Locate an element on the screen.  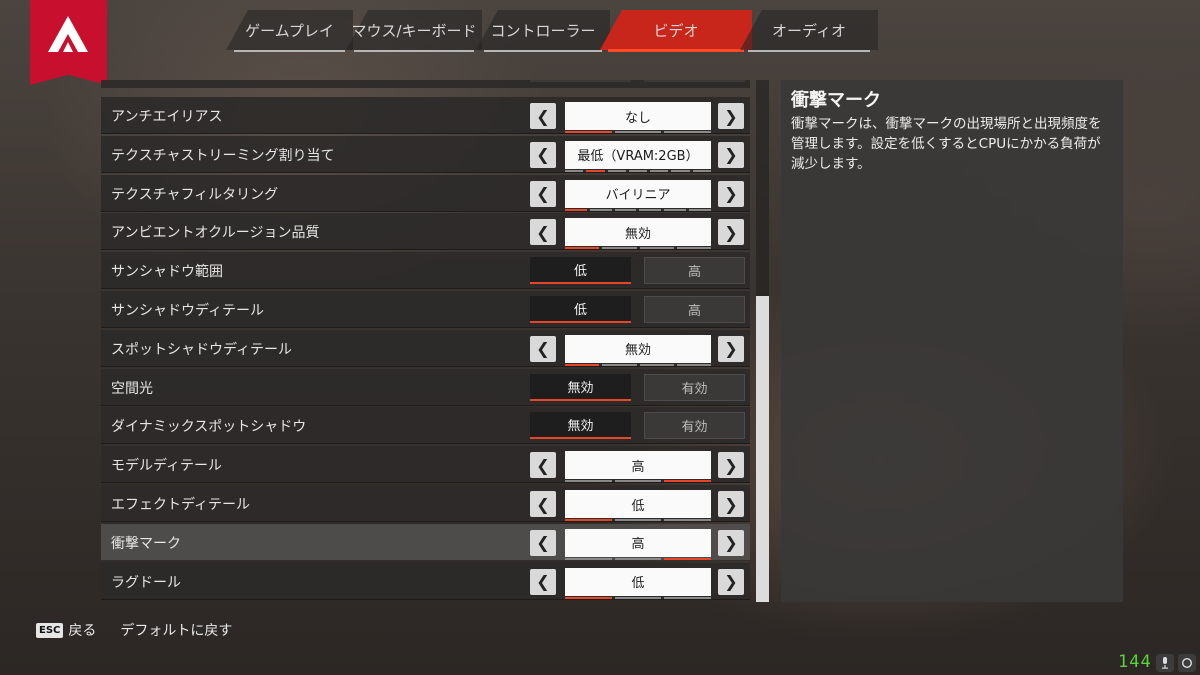
setting-row: アンチエイリアス ❮ なし ❯ is located at coordinates (425, 115).